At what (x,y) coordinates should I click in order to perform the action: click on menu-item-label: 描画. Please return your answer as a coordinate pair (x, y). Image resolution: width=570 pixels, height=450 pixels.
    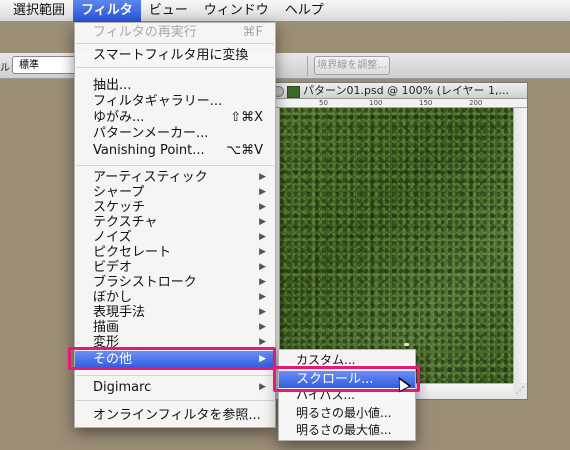
    Looking at the image, I should click on (106, 327).